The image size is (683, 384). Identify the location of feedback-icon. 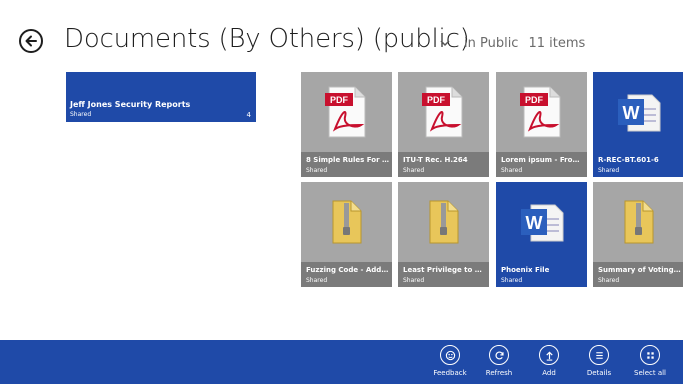
(450, 355).